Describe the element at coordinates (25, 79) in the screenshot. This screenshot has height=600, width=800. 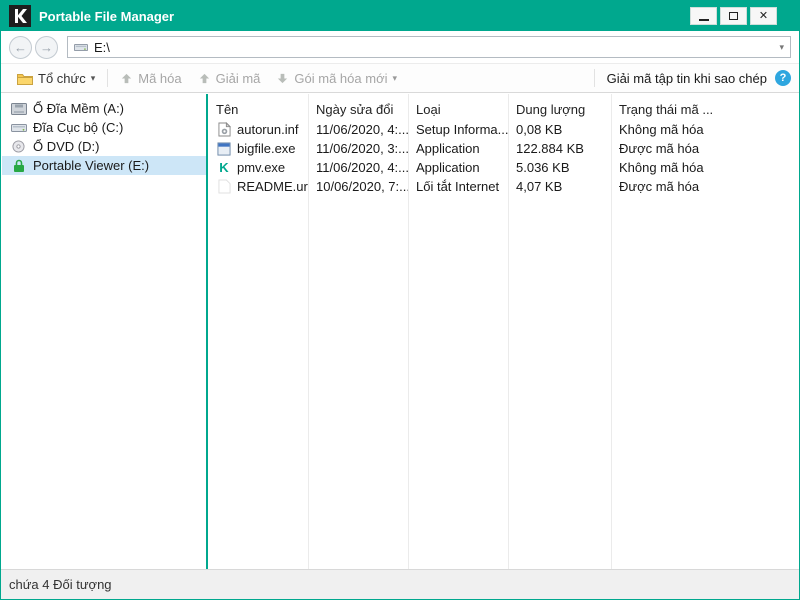
I see `folder-icon` at that location.